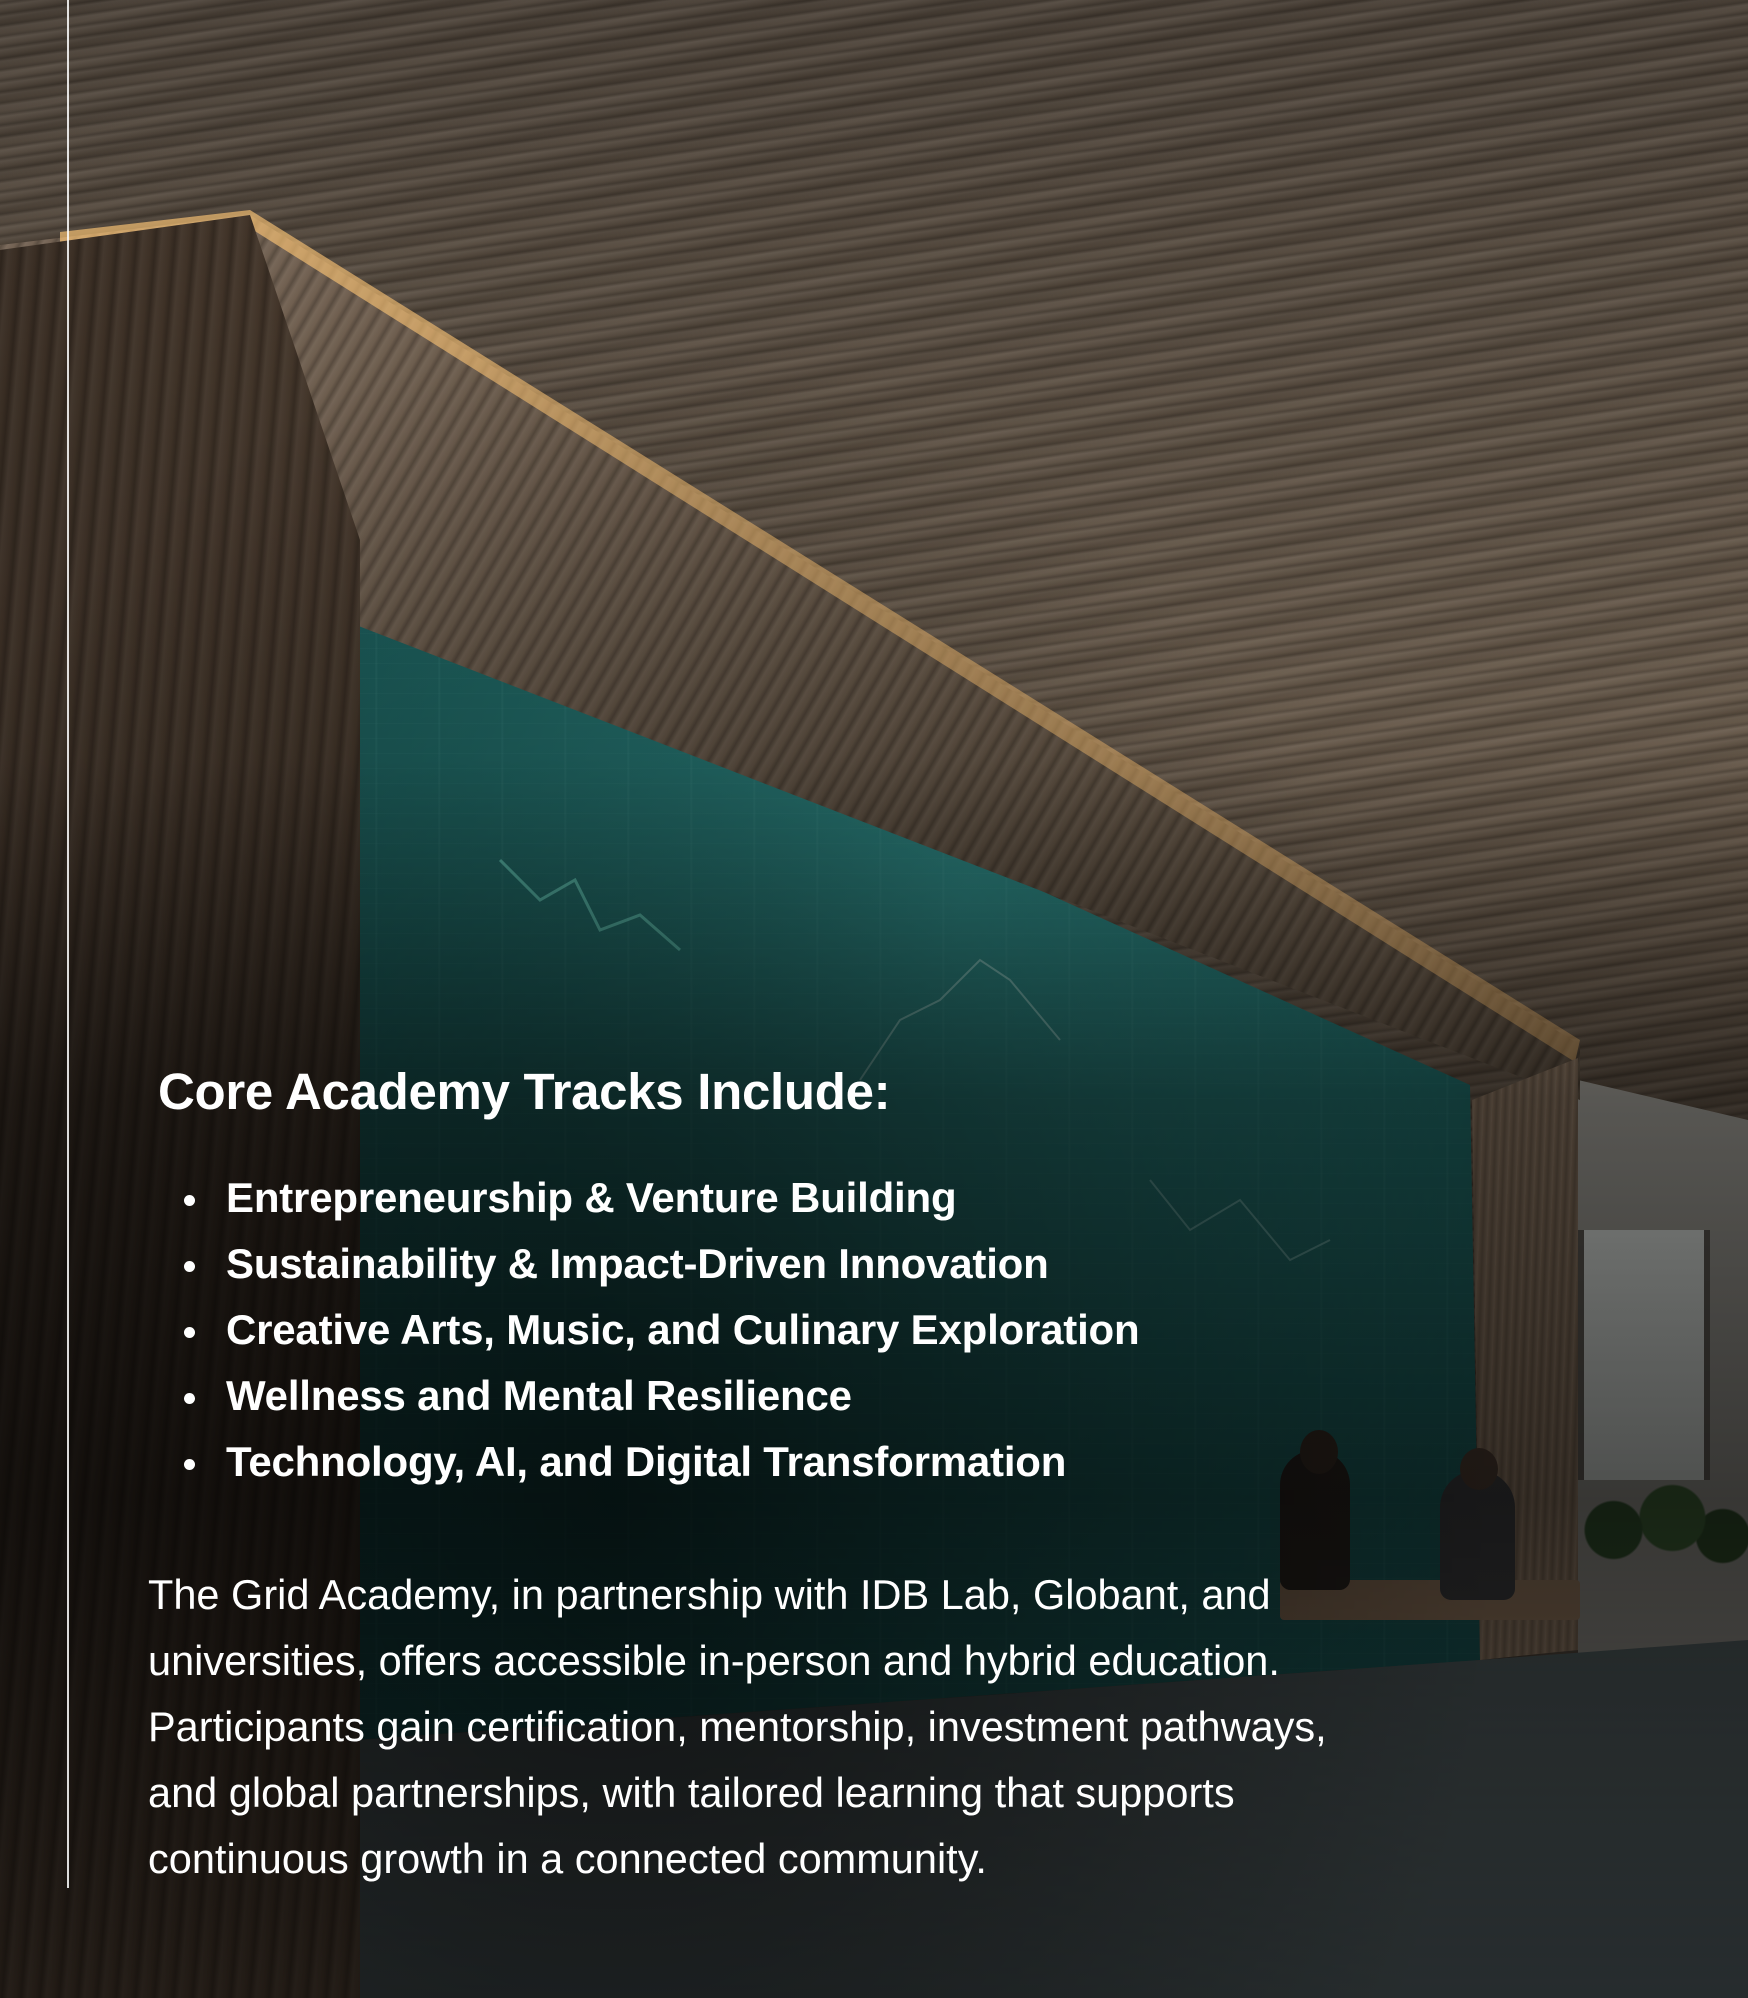 This screenshot has height=1998, width=1748. I want to click on section-heading: Core Academy Tracks Include:, so click(524, 1091).